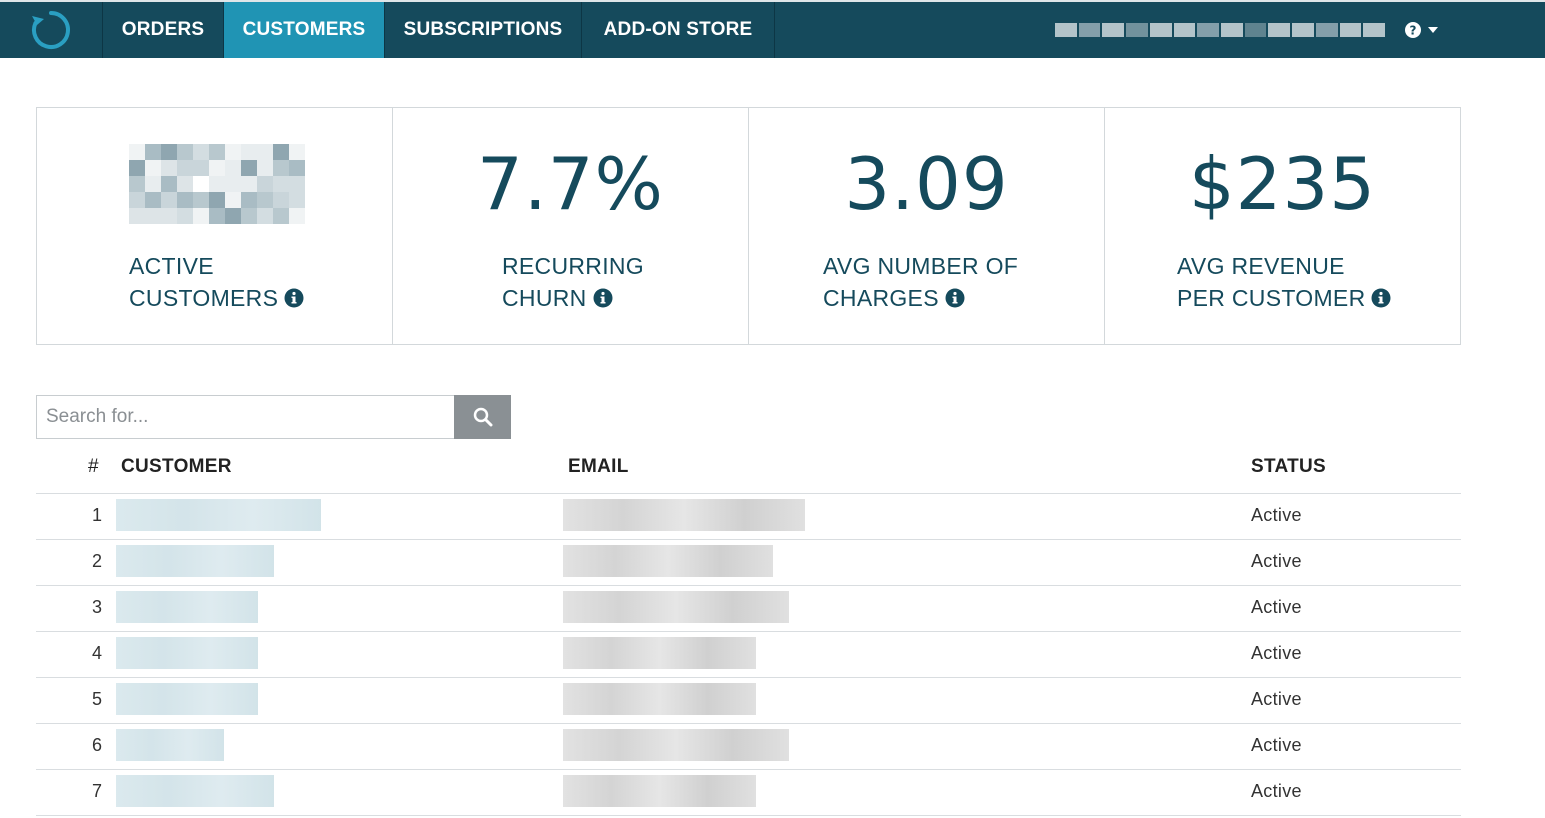 The height and width of the screenshot is (818, 1545). I want to click on nav-subscriptions: SUBSCRIPTIONS, so click(483, 30).